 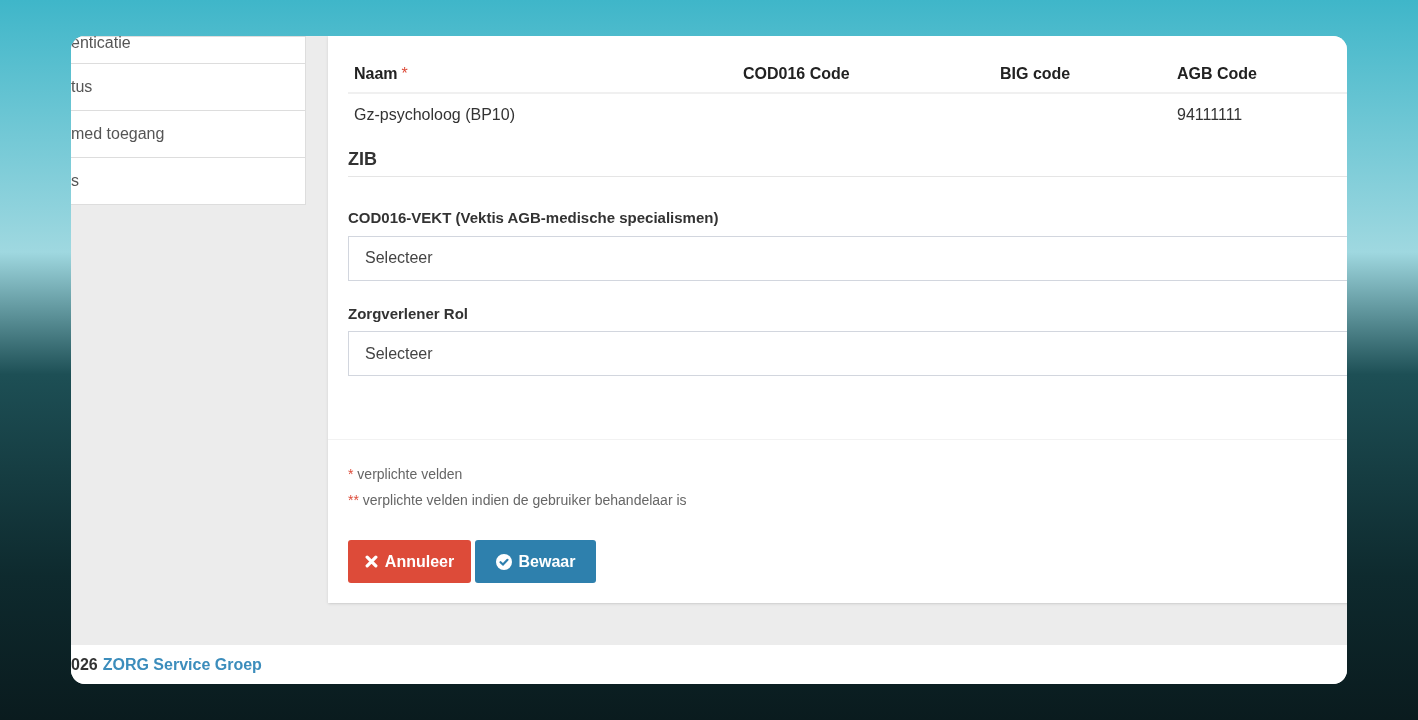 What do you see at coordinates (84, 664) in the screenshot?
I see `copyright-text: 026` at bounding box center [84, 664].